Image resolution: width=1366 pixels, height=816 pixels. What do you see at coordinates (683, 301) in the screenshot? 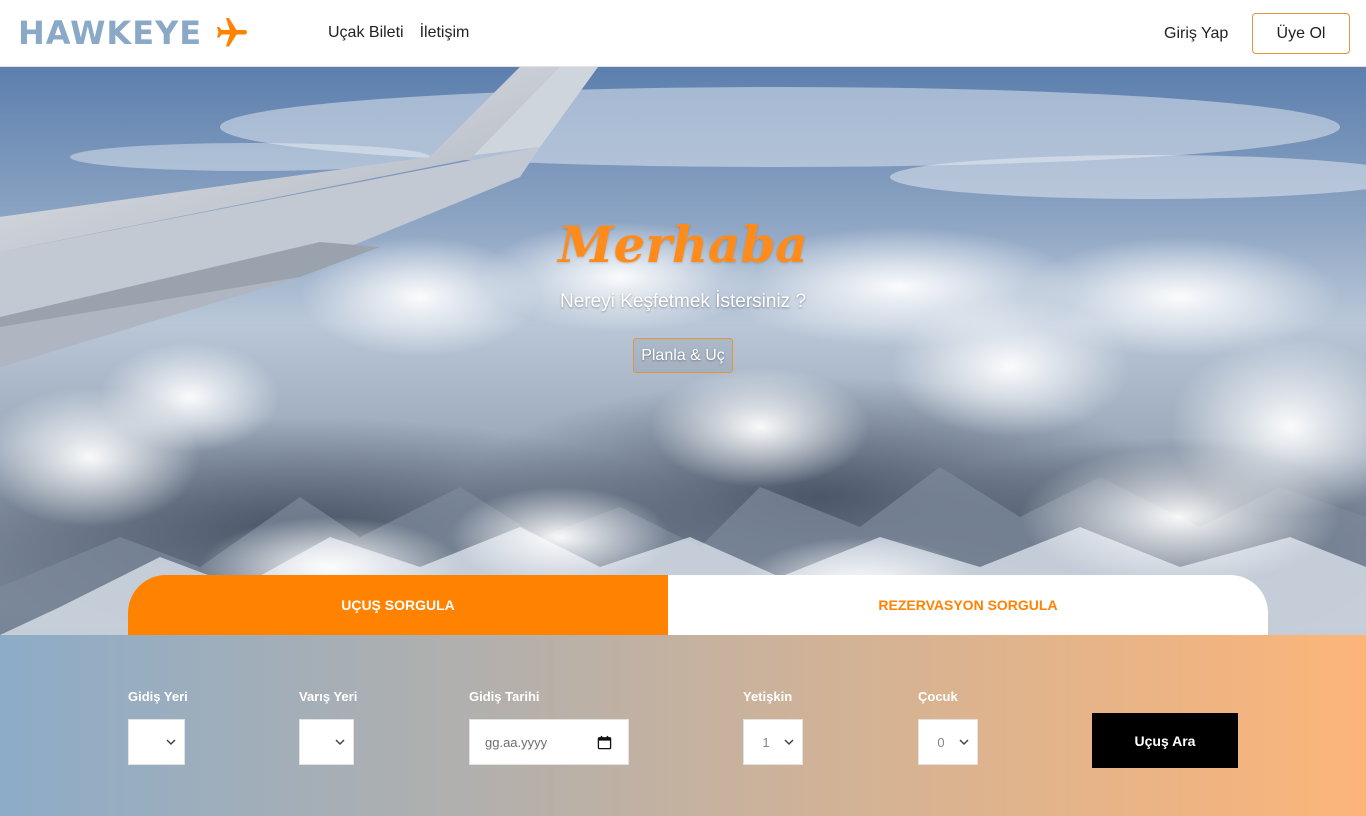
I see `hero-subtitle: Nereyi Keşfetmek İstersiniz ?` at bounding box center [683, 301].